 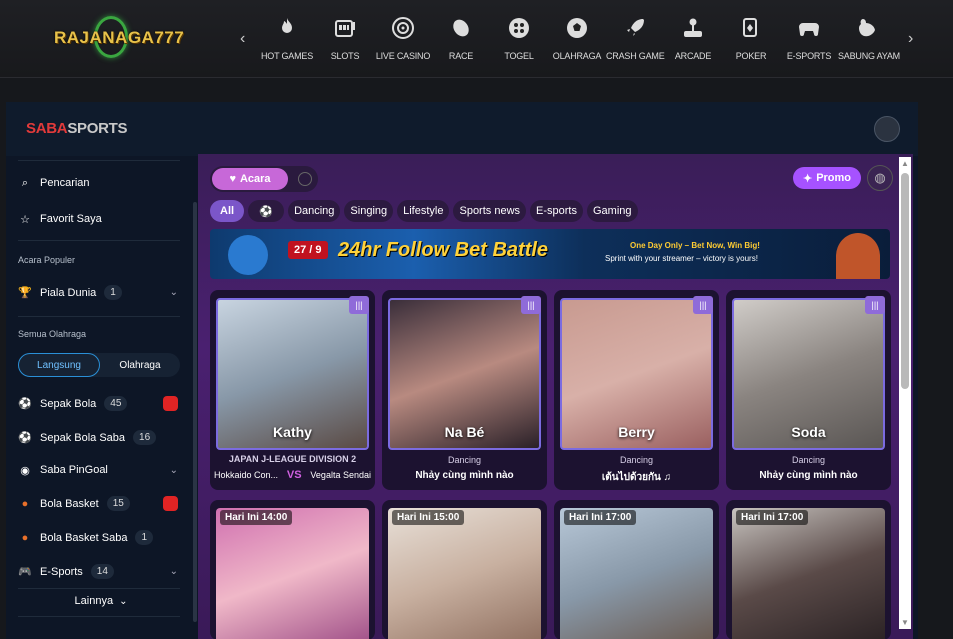 I want to click on soccer-ball-icon, so click(x=577, y=28).